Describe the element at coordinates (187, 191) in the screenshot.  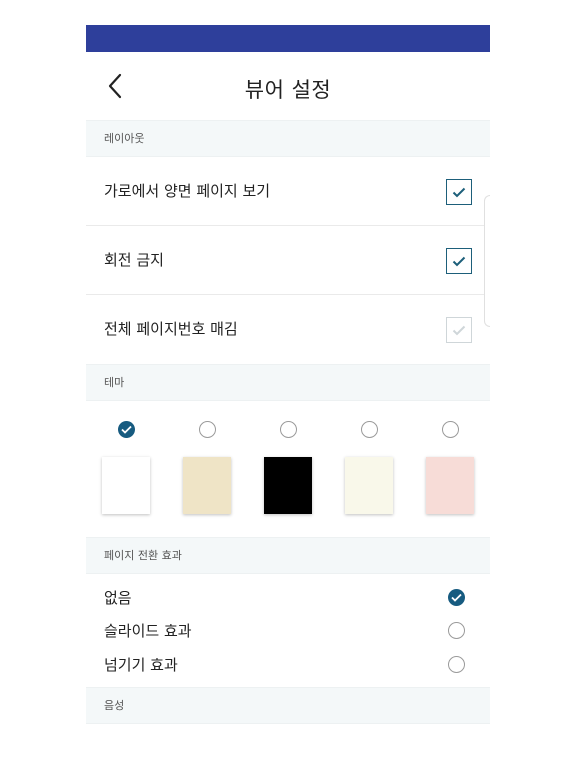
I see `option-label: 가로에서 양면 페이지 보기` at that location.